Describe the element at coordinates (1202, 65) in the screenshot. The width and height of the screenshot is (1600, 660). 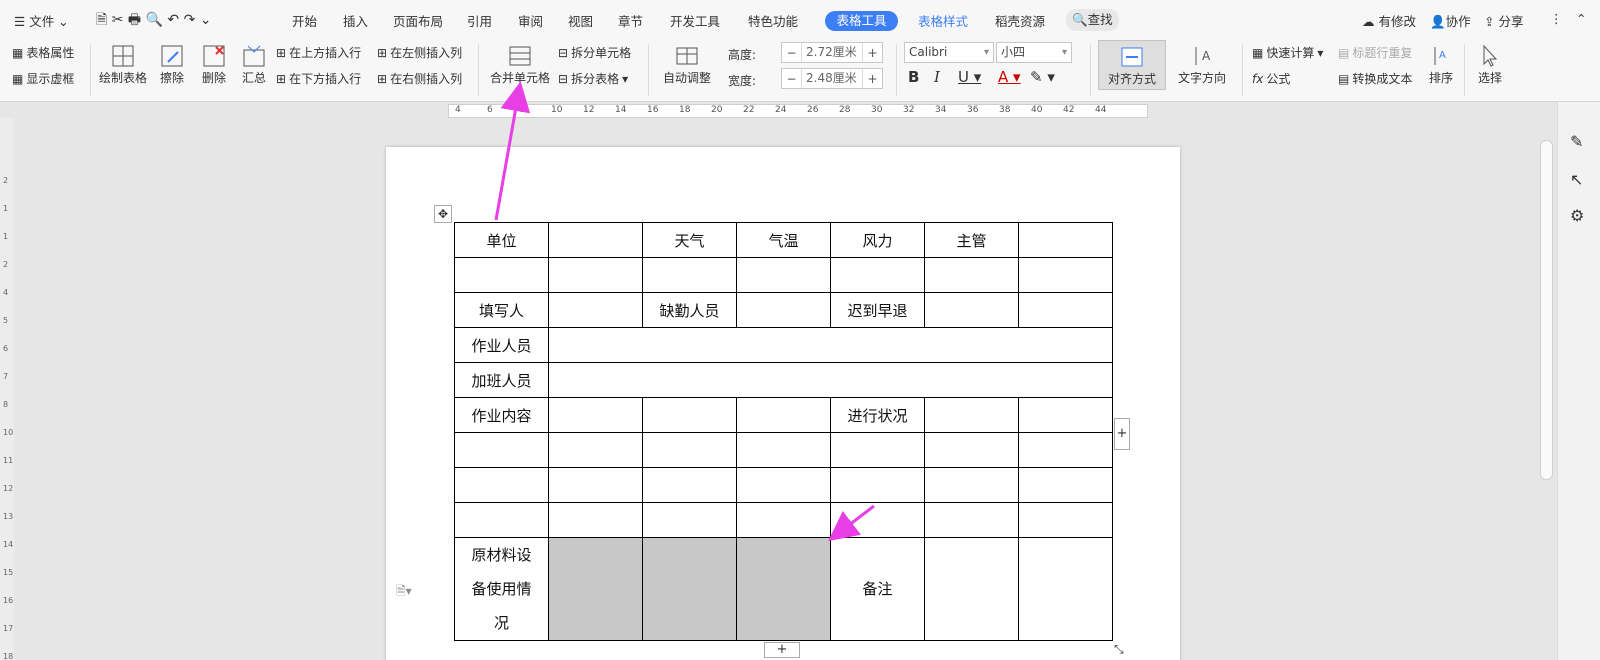
I see `text-direction-button: A 文字方向` at that location.